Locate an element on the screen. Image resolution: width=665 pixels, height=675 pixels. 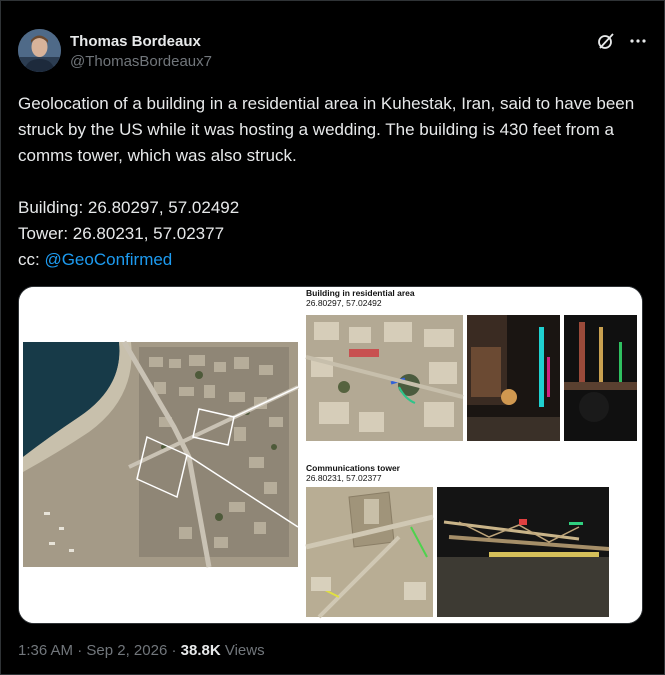
tower-caption-coords: 26.80231, 57.02377 is located at coordinates (344, 478).